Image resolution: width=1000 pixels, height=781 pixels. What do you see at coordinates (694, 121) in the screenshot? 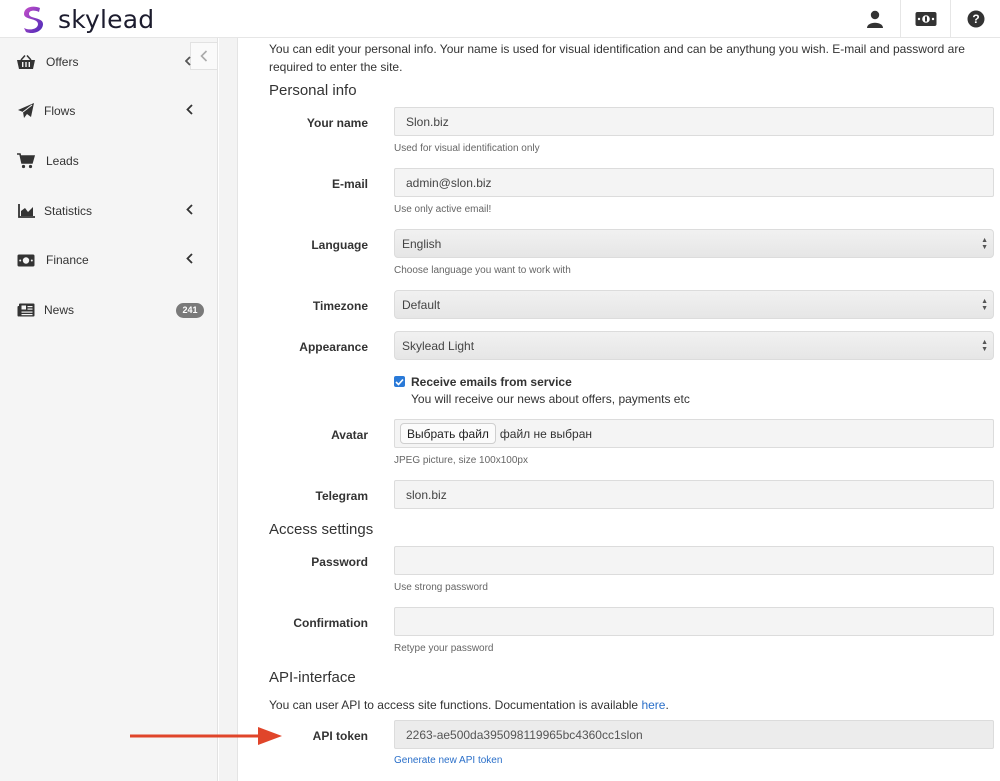
I see `name-input: Slon.biz` at bounding box center [694, 121].